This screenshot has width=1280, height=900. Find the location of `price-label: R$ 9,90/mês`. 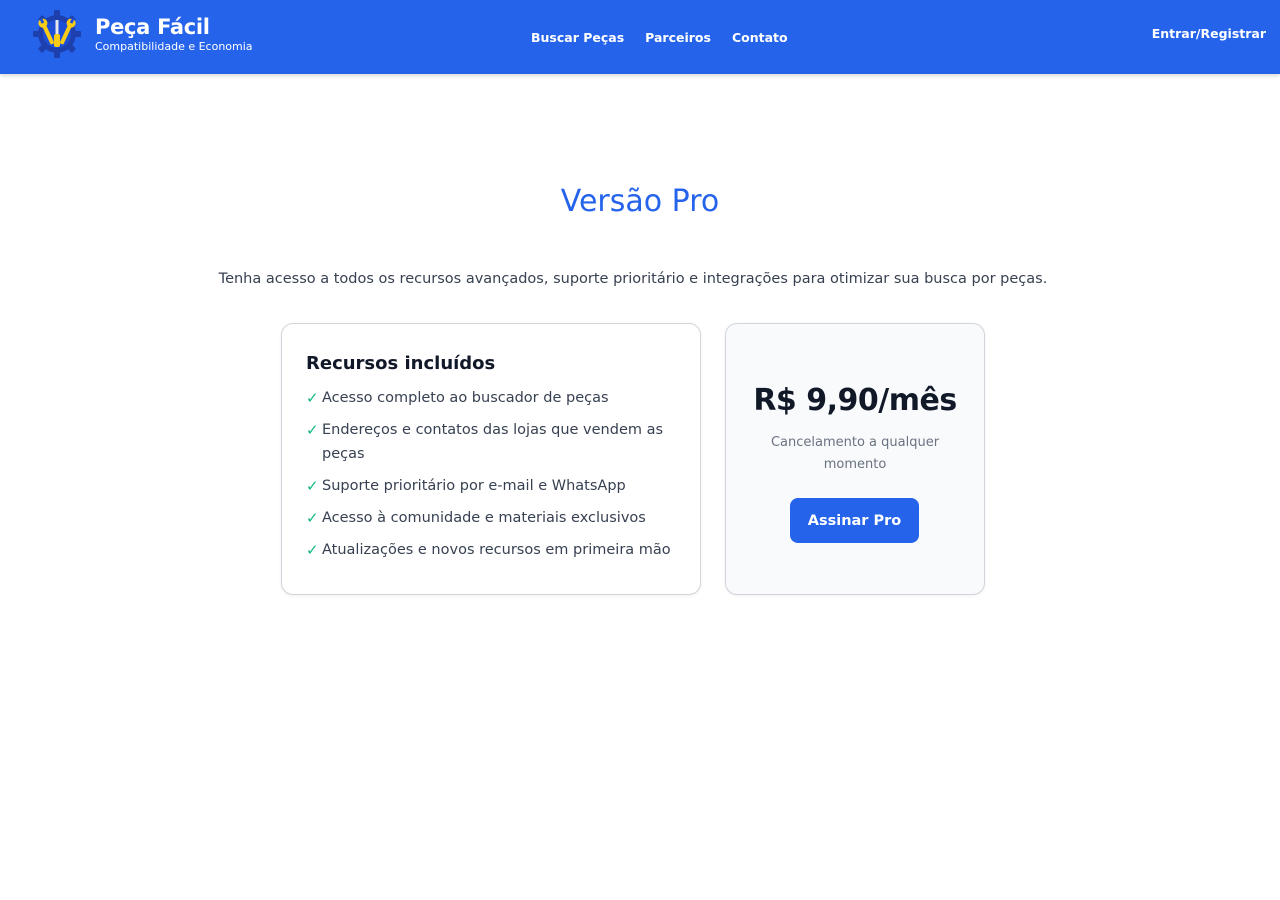

price-label: R$ 9,90/mês is located at coordinates (855, 400).